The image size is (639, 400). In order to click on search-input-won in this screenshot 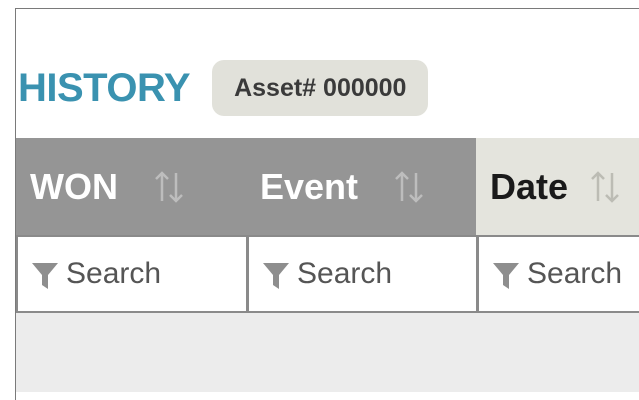, I will do `click(151, 274)`.